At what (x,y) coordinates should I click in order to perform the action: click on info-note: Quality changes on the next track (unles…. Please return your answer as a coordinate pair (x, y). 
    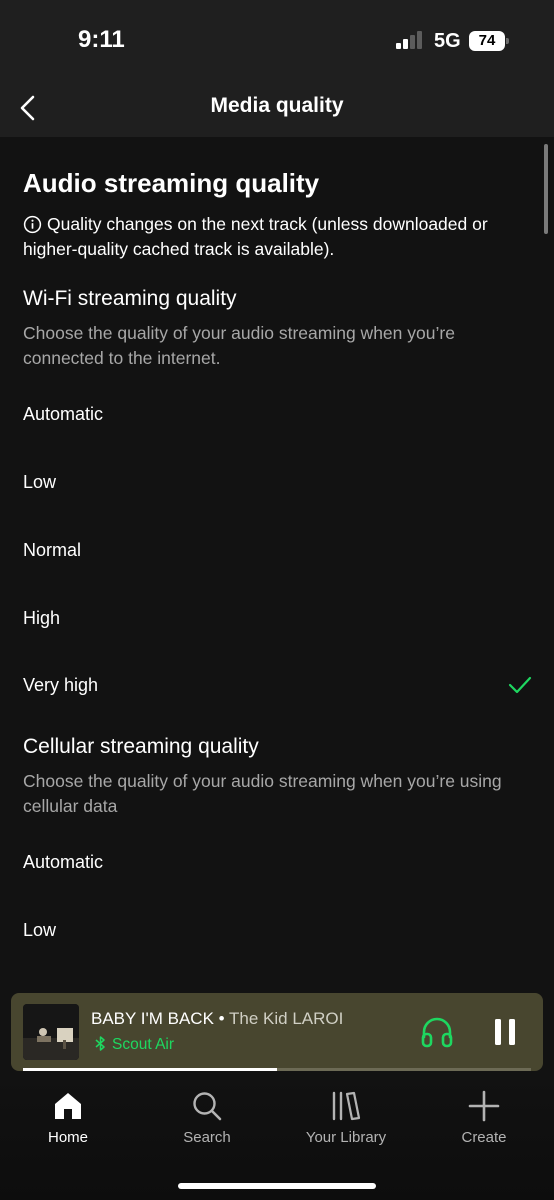
    Looking at the image, I should click on (278, 237).